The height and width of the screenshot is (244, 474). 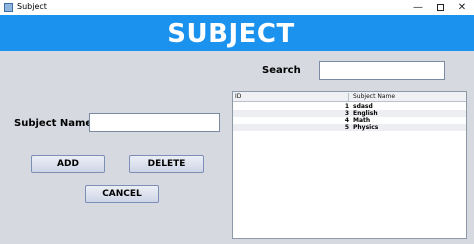 I want to click on window-title-bar: Subject — ✕, so click(x=237, y=7).